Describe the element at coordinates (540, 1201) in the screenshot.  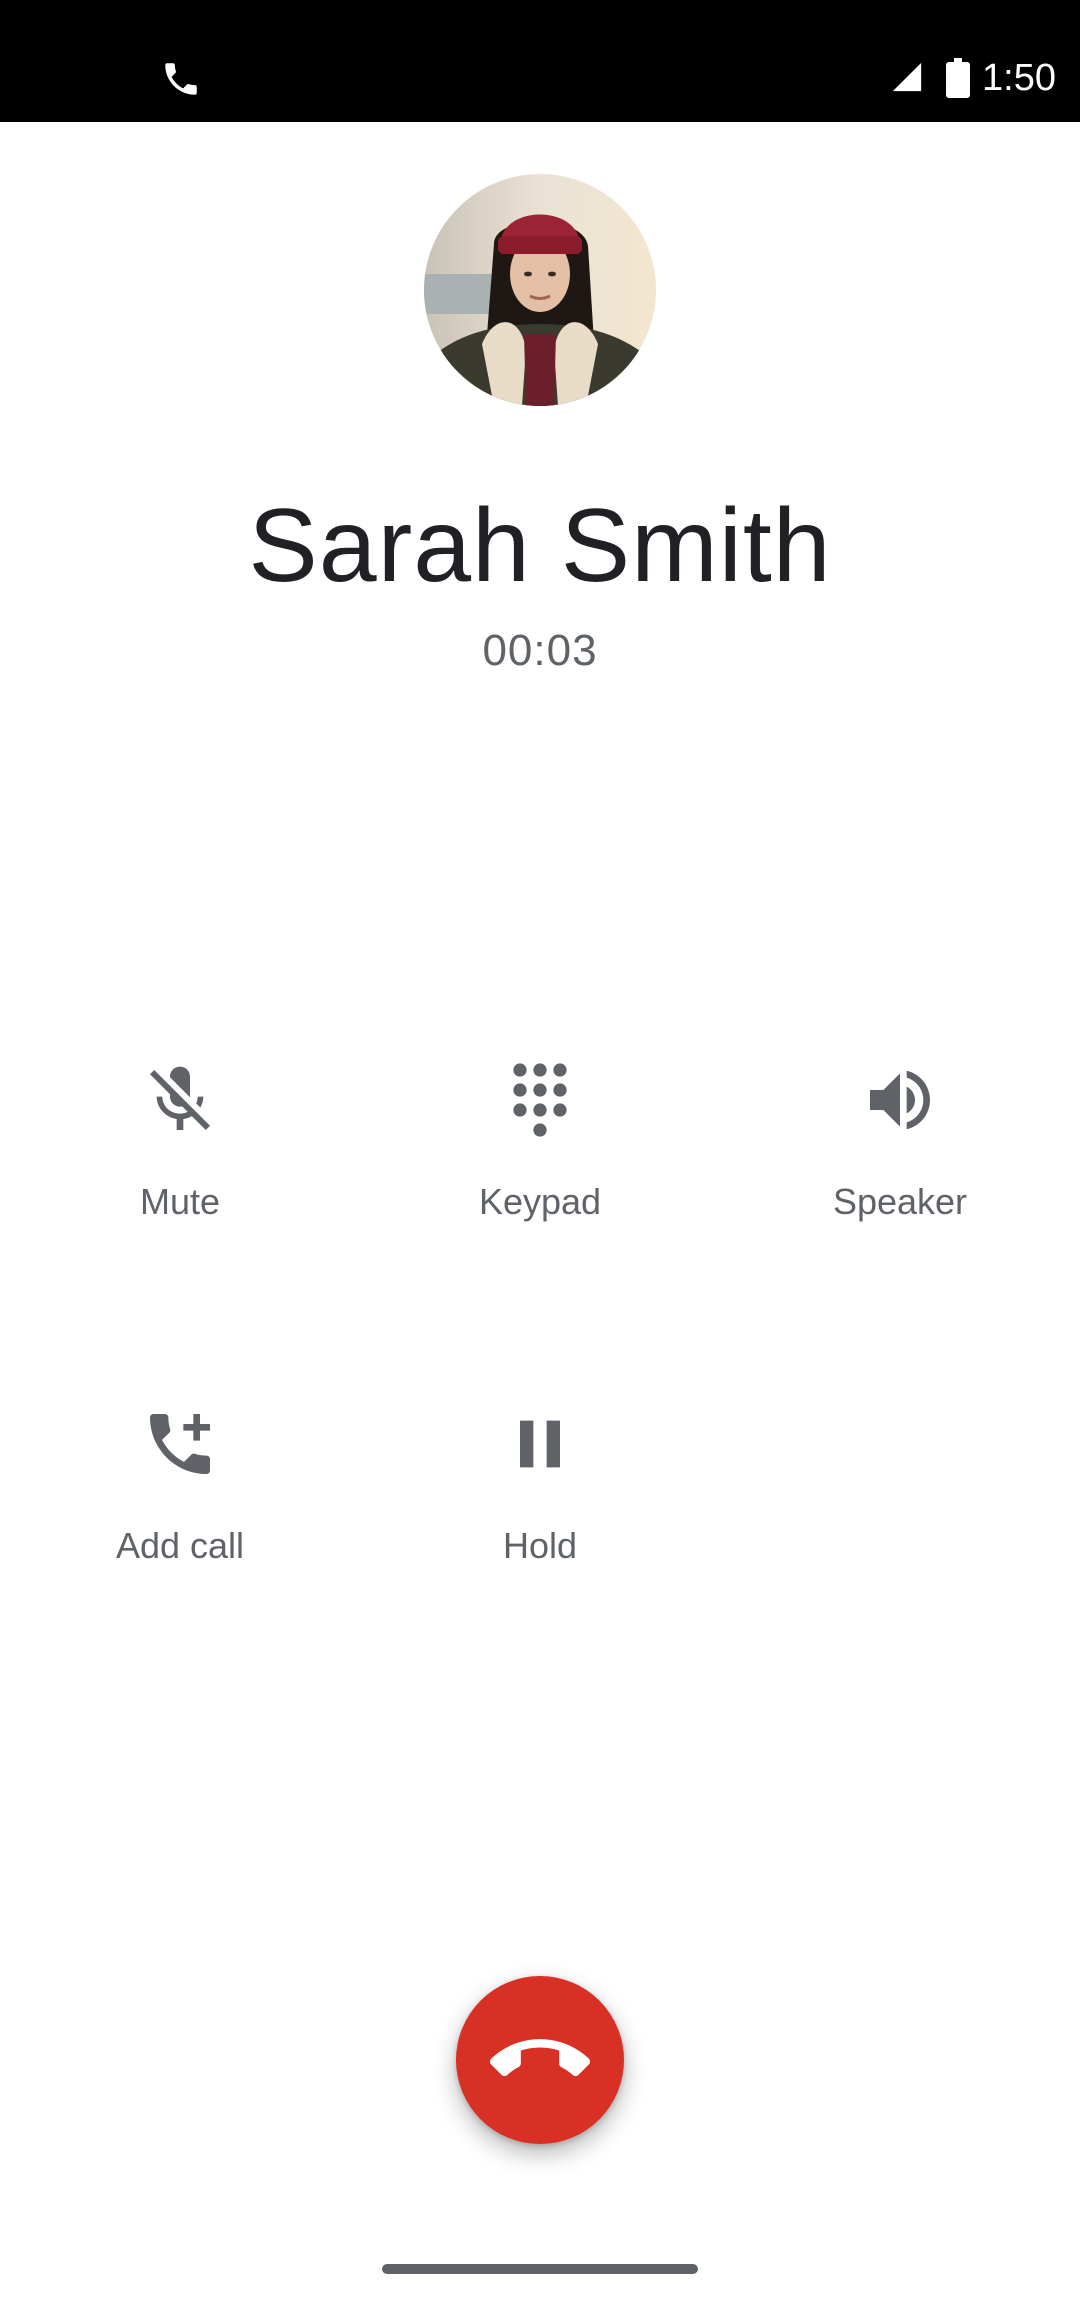
I see `keypad-label: Keypad` at that location.